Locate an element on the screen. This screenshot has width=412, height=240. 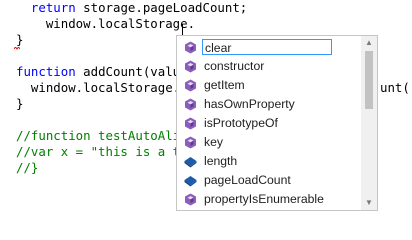
code-comment: //function testAutoAlign is located at coordinates (106, 135).